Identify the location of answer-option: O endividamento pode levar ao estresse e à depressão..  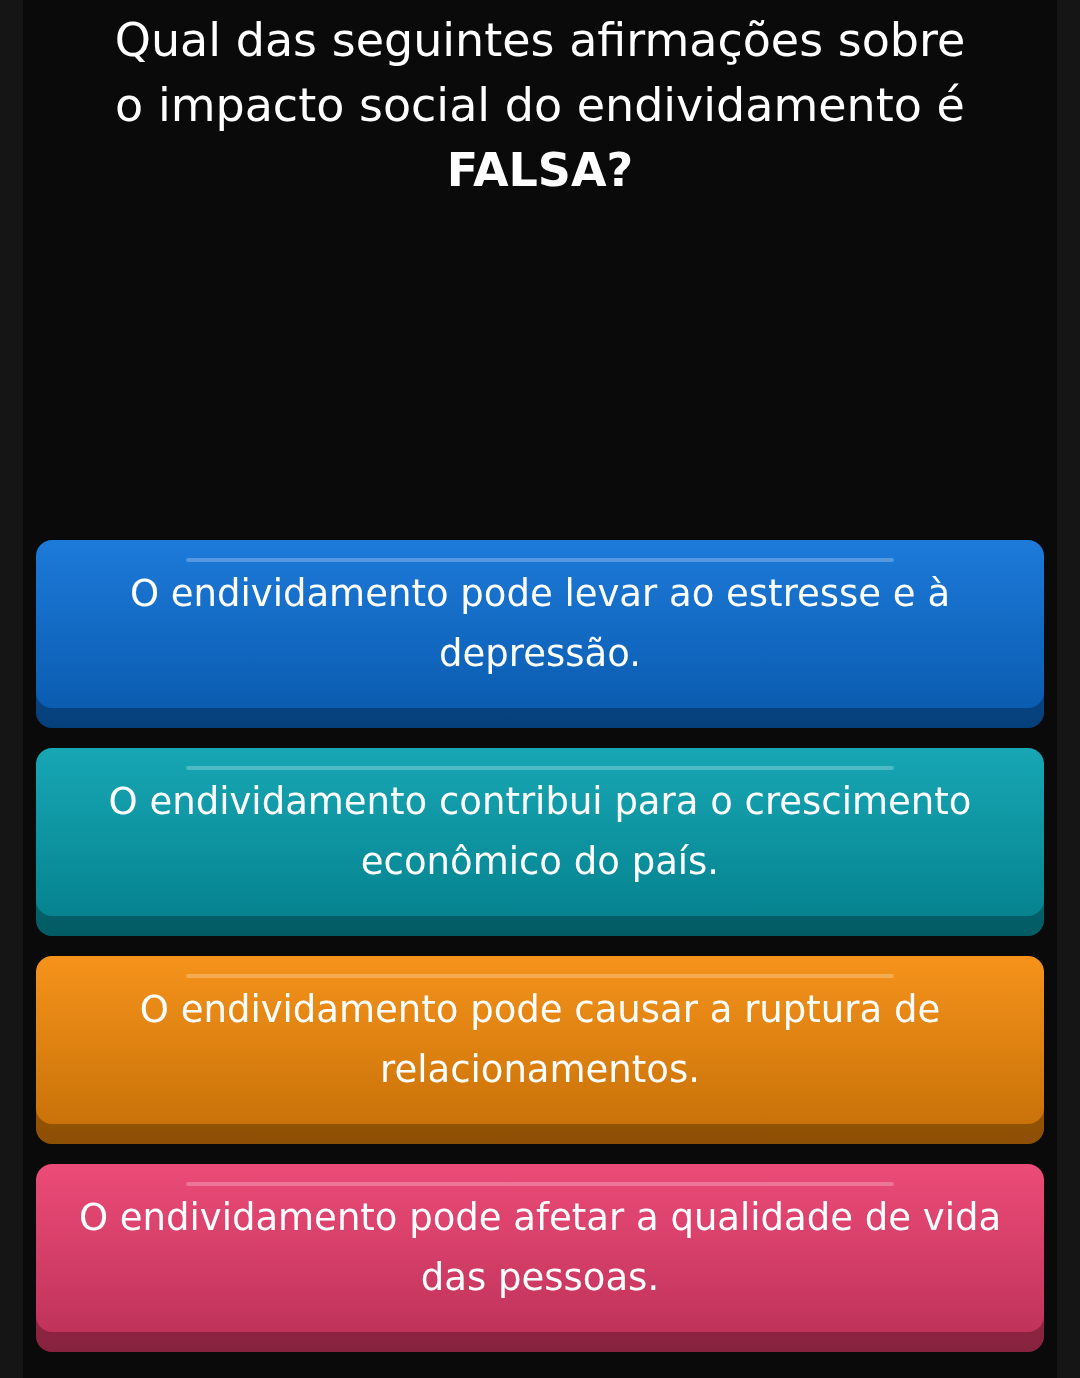
(540, 634).